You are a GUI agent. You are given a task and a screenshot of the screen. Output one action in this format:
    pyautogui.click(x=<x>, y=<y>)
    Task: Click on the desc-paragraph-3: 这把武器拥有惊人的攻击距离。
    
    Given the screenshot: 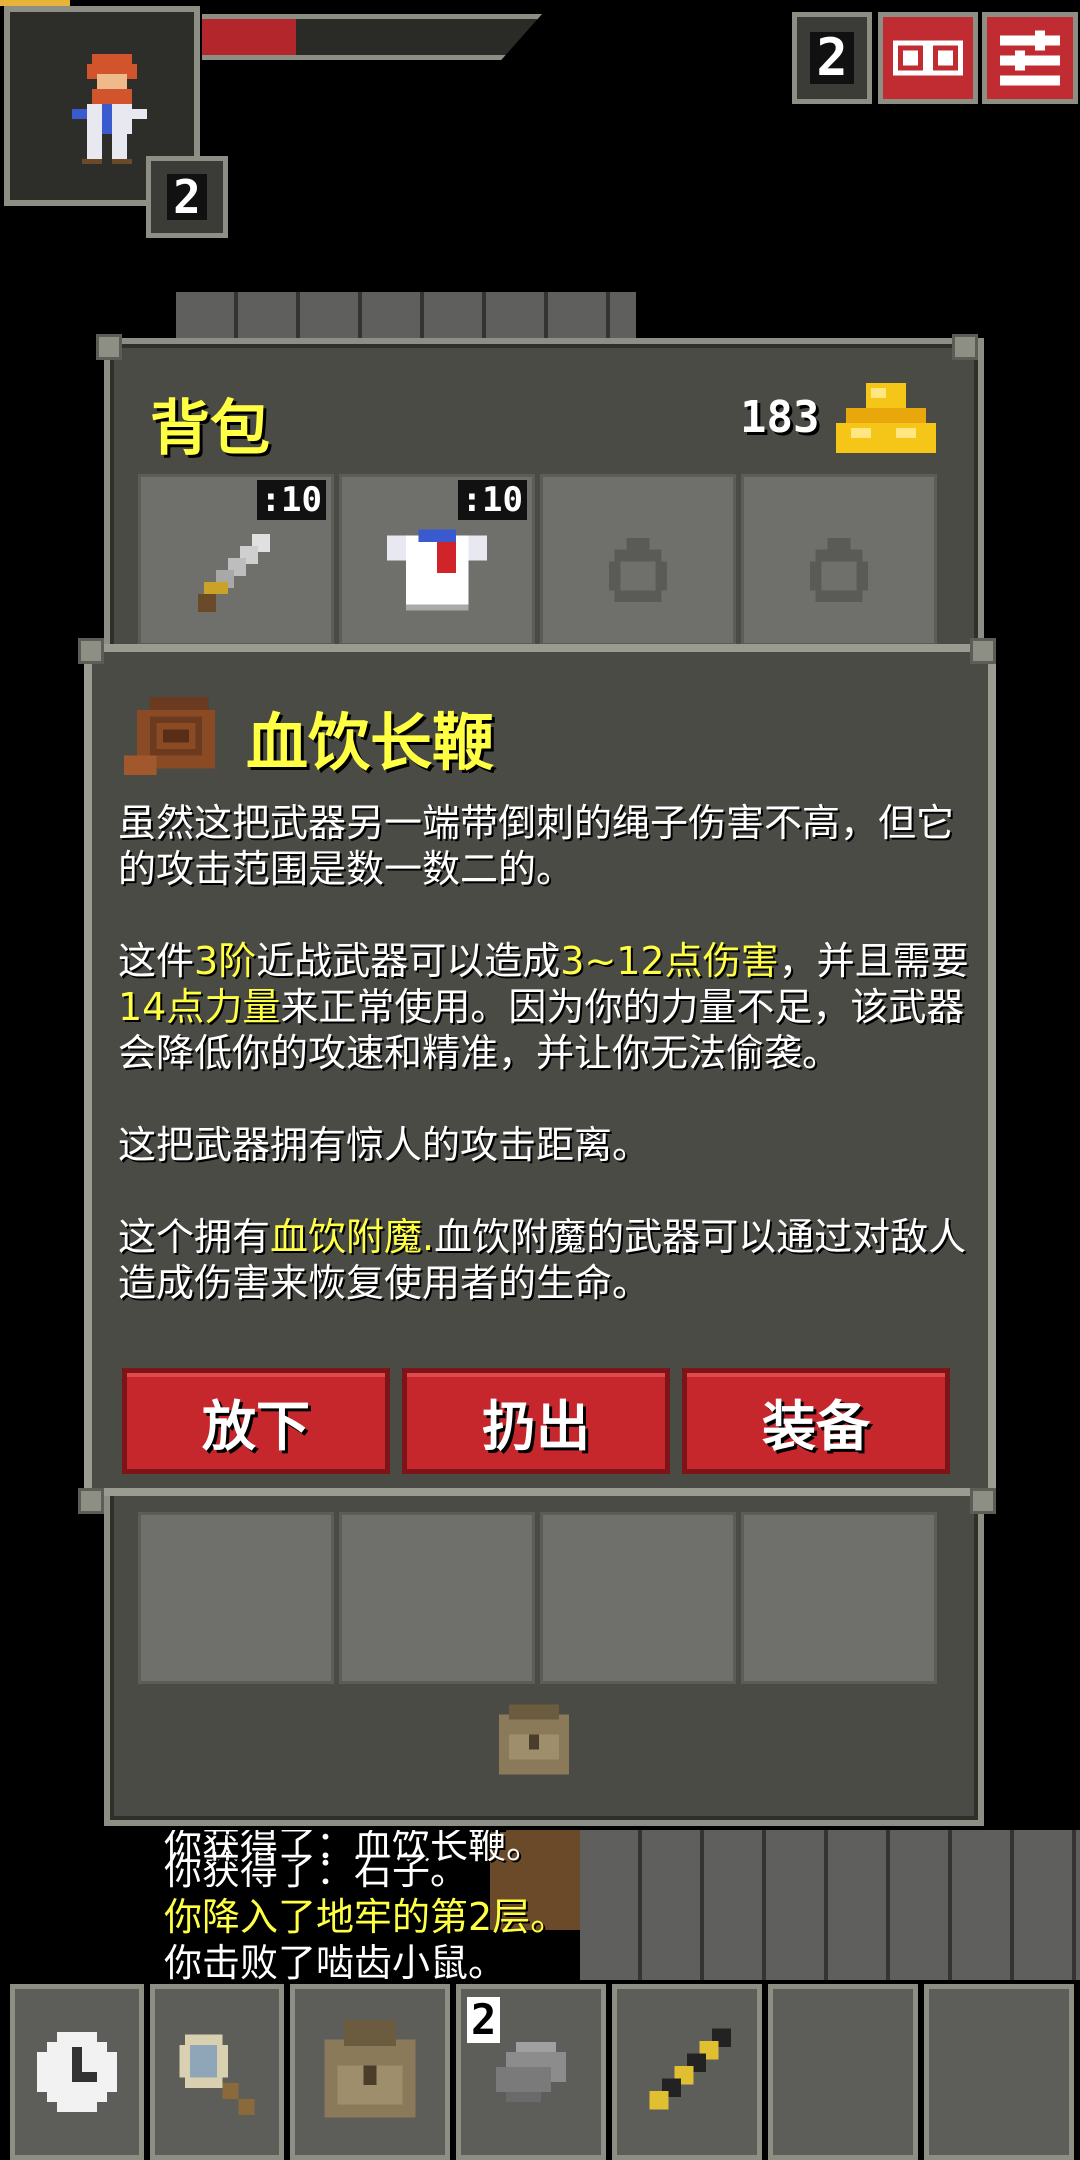 What is the action you would take?
    pyautogui.click(x=384, y=1145)
    